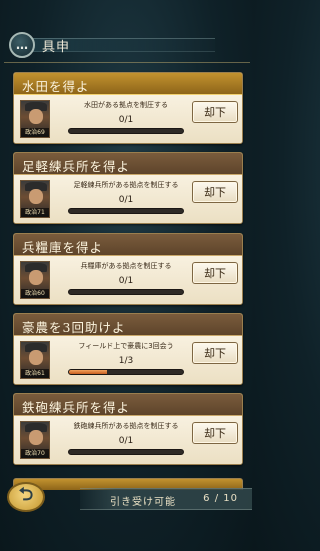 The height and width of the screenshot is (551, 320). Describe the element at coordinates (76, 407) in the screenshot. I see `mission-title: 鉄砲練兵所を得よ` at that location.